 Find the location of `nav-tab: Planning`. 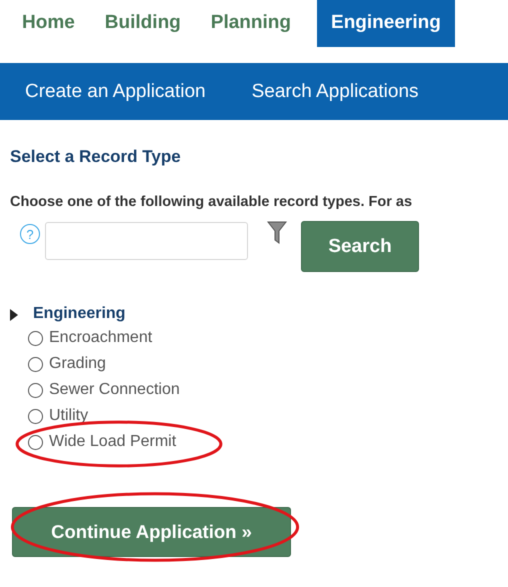

nav-tab: Planning is located at coordinates (251, 23).